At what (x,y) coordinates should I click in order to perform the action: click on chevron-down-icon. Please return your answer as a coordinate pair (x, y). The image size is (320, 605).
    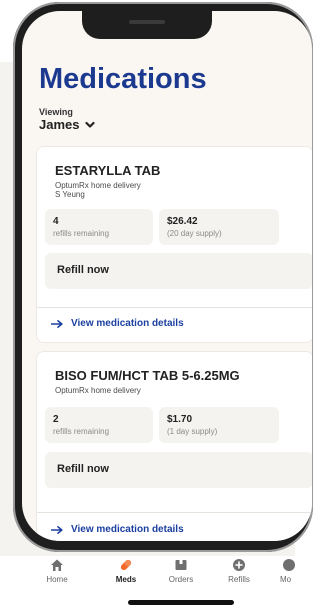
    Looking at the image, I should click on (90, 124).